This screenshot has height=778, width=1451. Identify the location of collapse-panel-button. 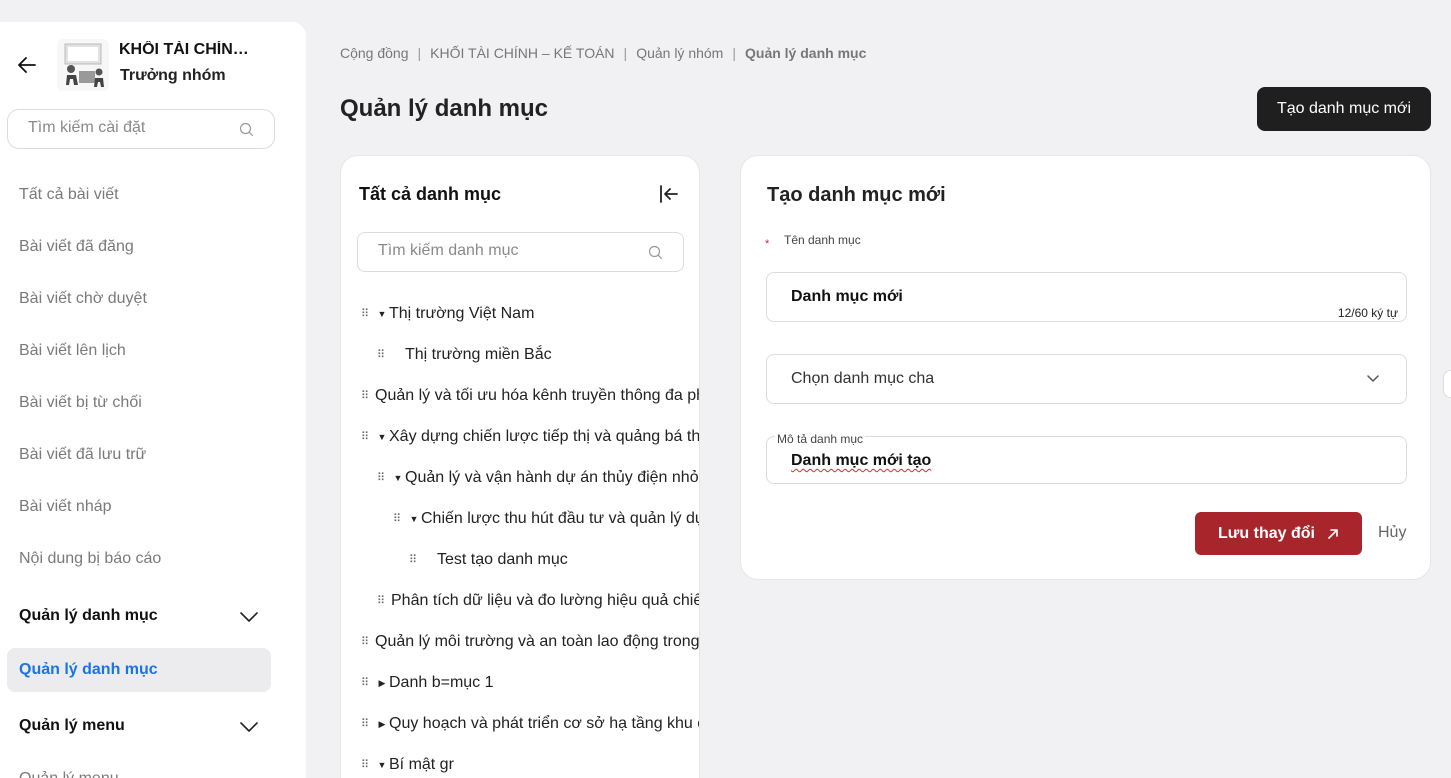
(669, 196).